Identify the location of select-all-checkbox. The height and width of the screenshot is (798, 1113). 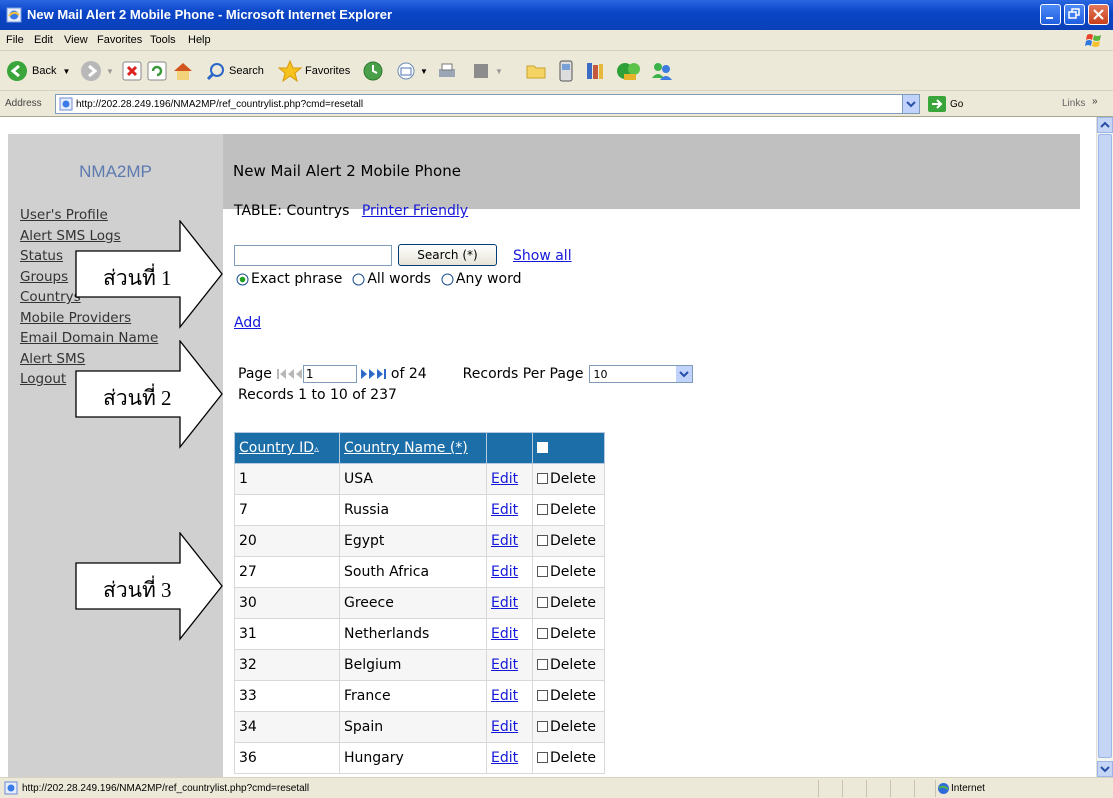
(542, 447).